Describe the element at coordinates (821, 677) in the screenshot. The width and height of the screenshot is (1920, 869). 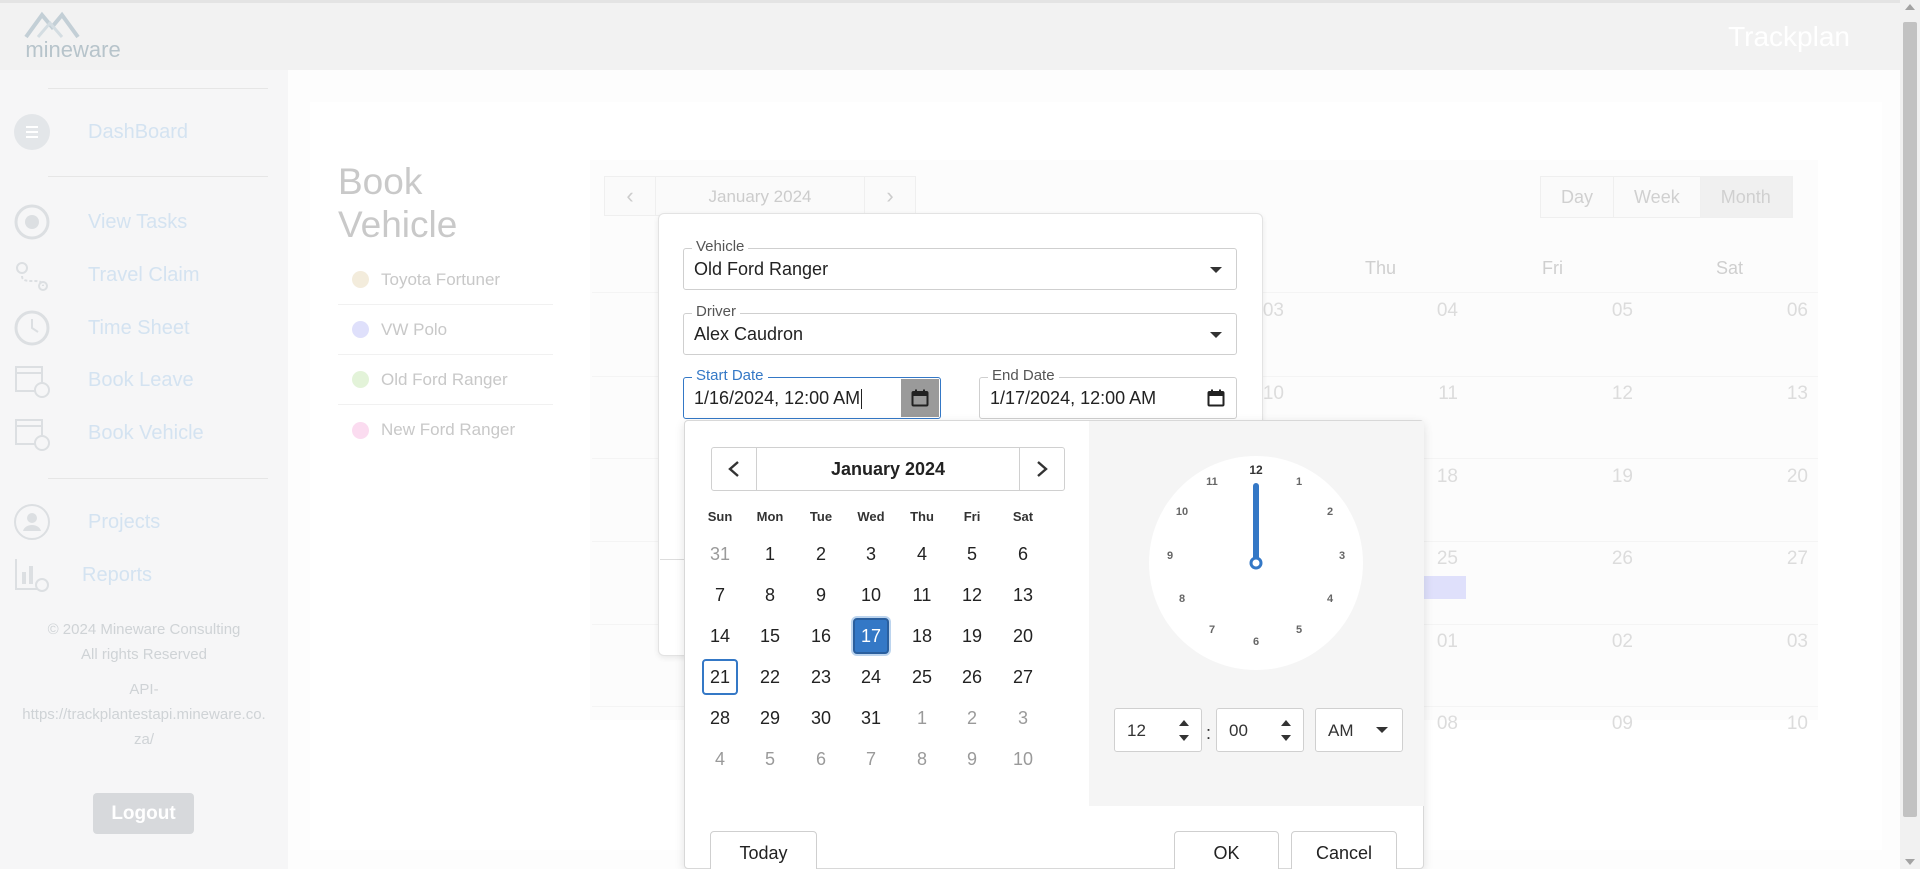
I see `picker-day: 23` at that location.